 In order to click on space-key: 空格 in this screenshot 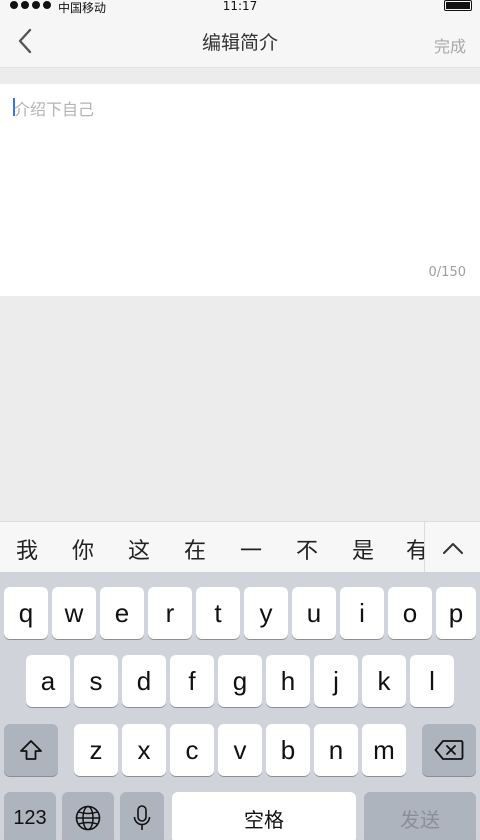, I will do `click(264, 816)`.